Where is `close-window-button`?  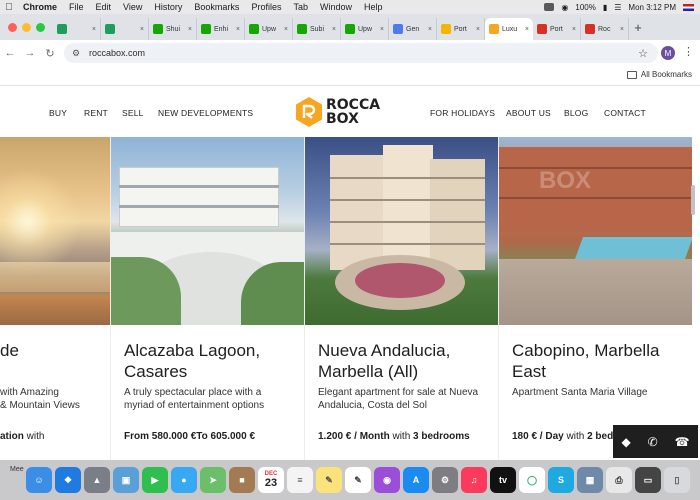 close-window-button is located at coordinates (12, 27).